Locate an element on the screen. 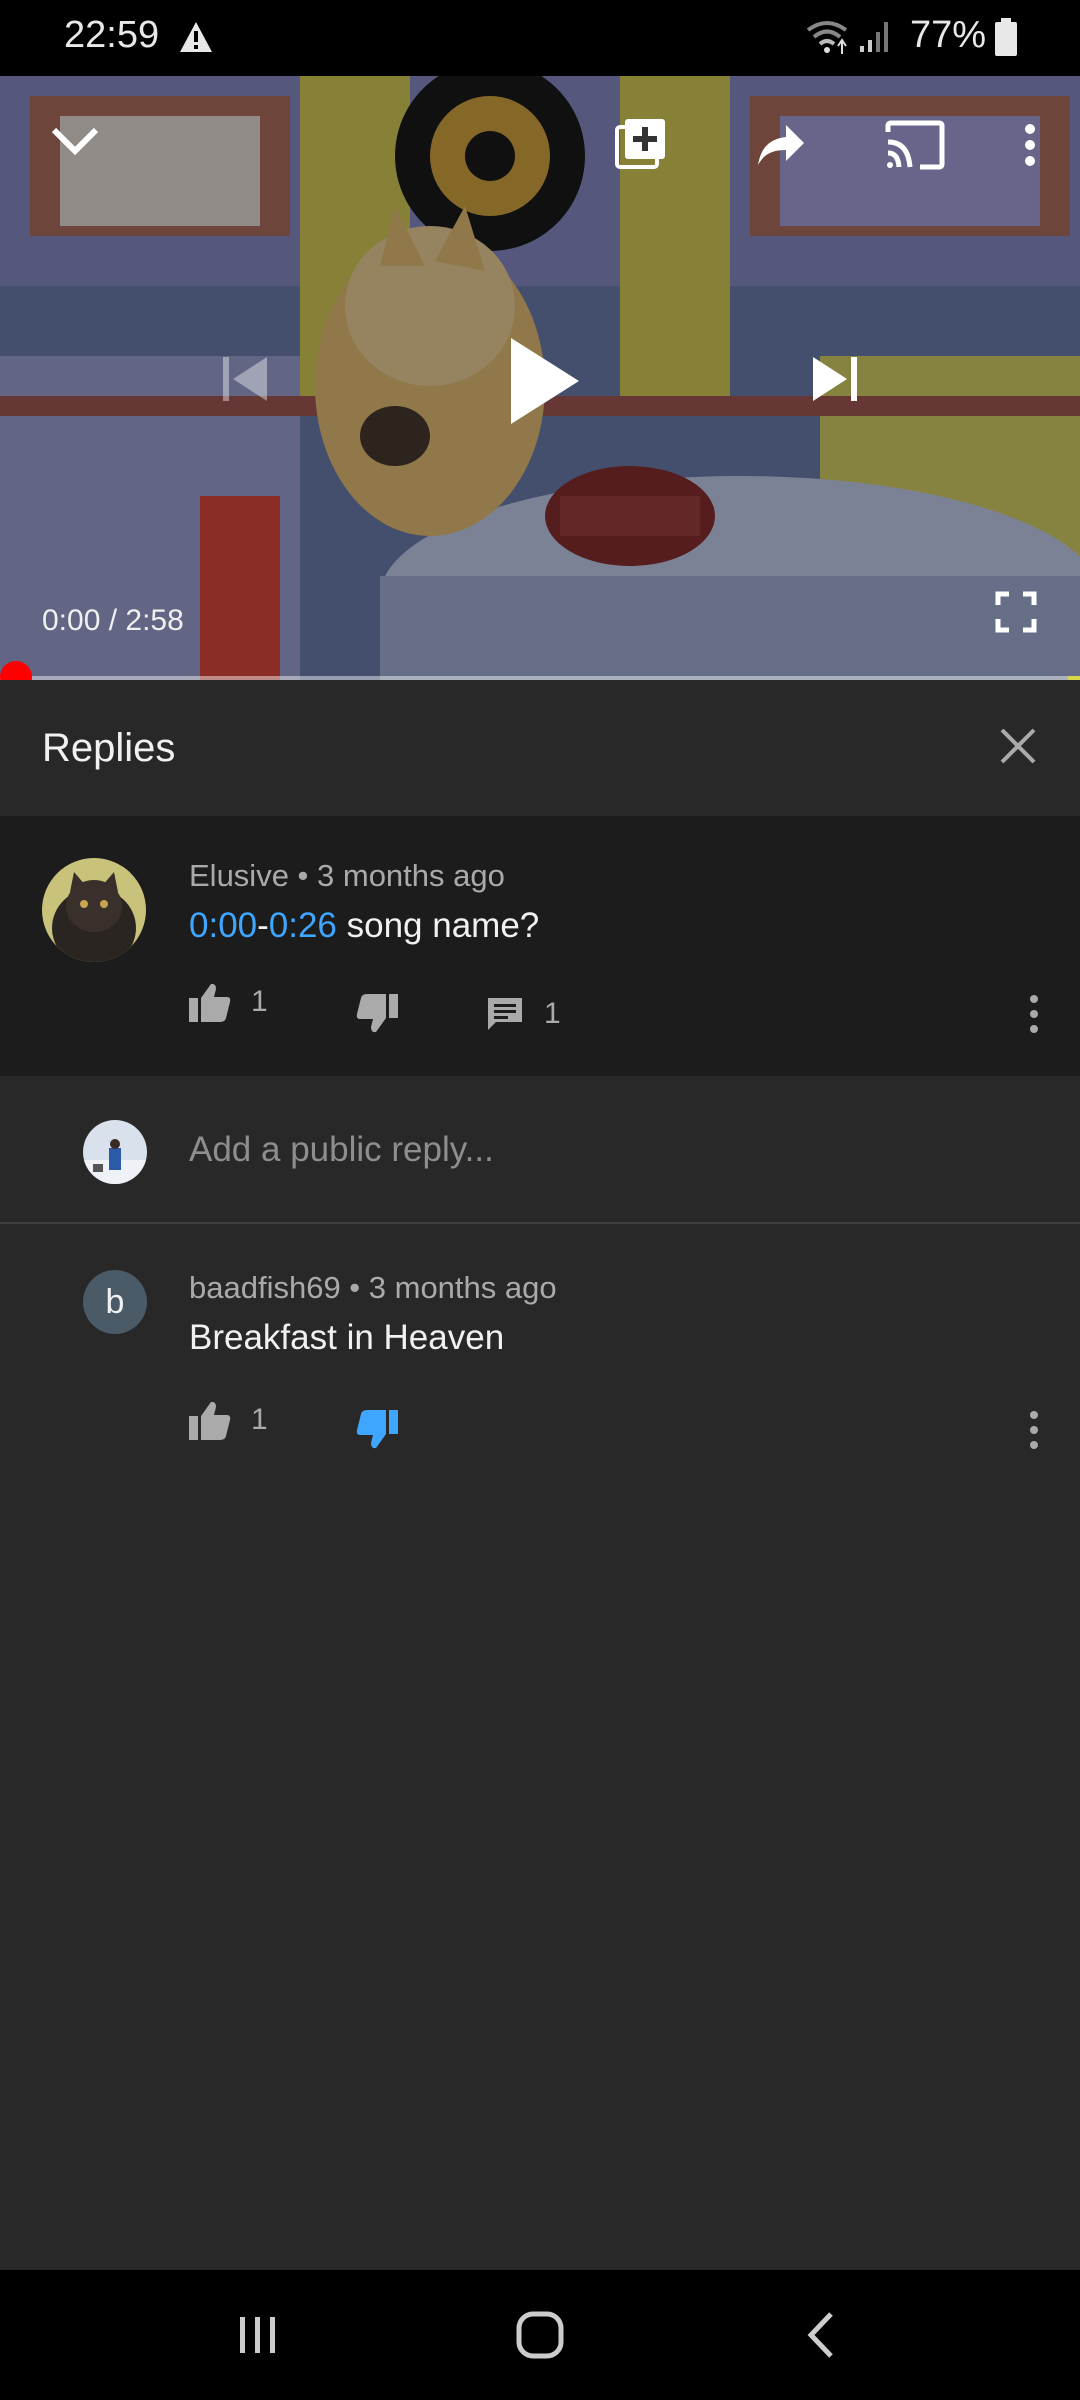 The height and width of the screenshot is (2400, 1080). skip-next-icon is located at coordinates (835, 379).